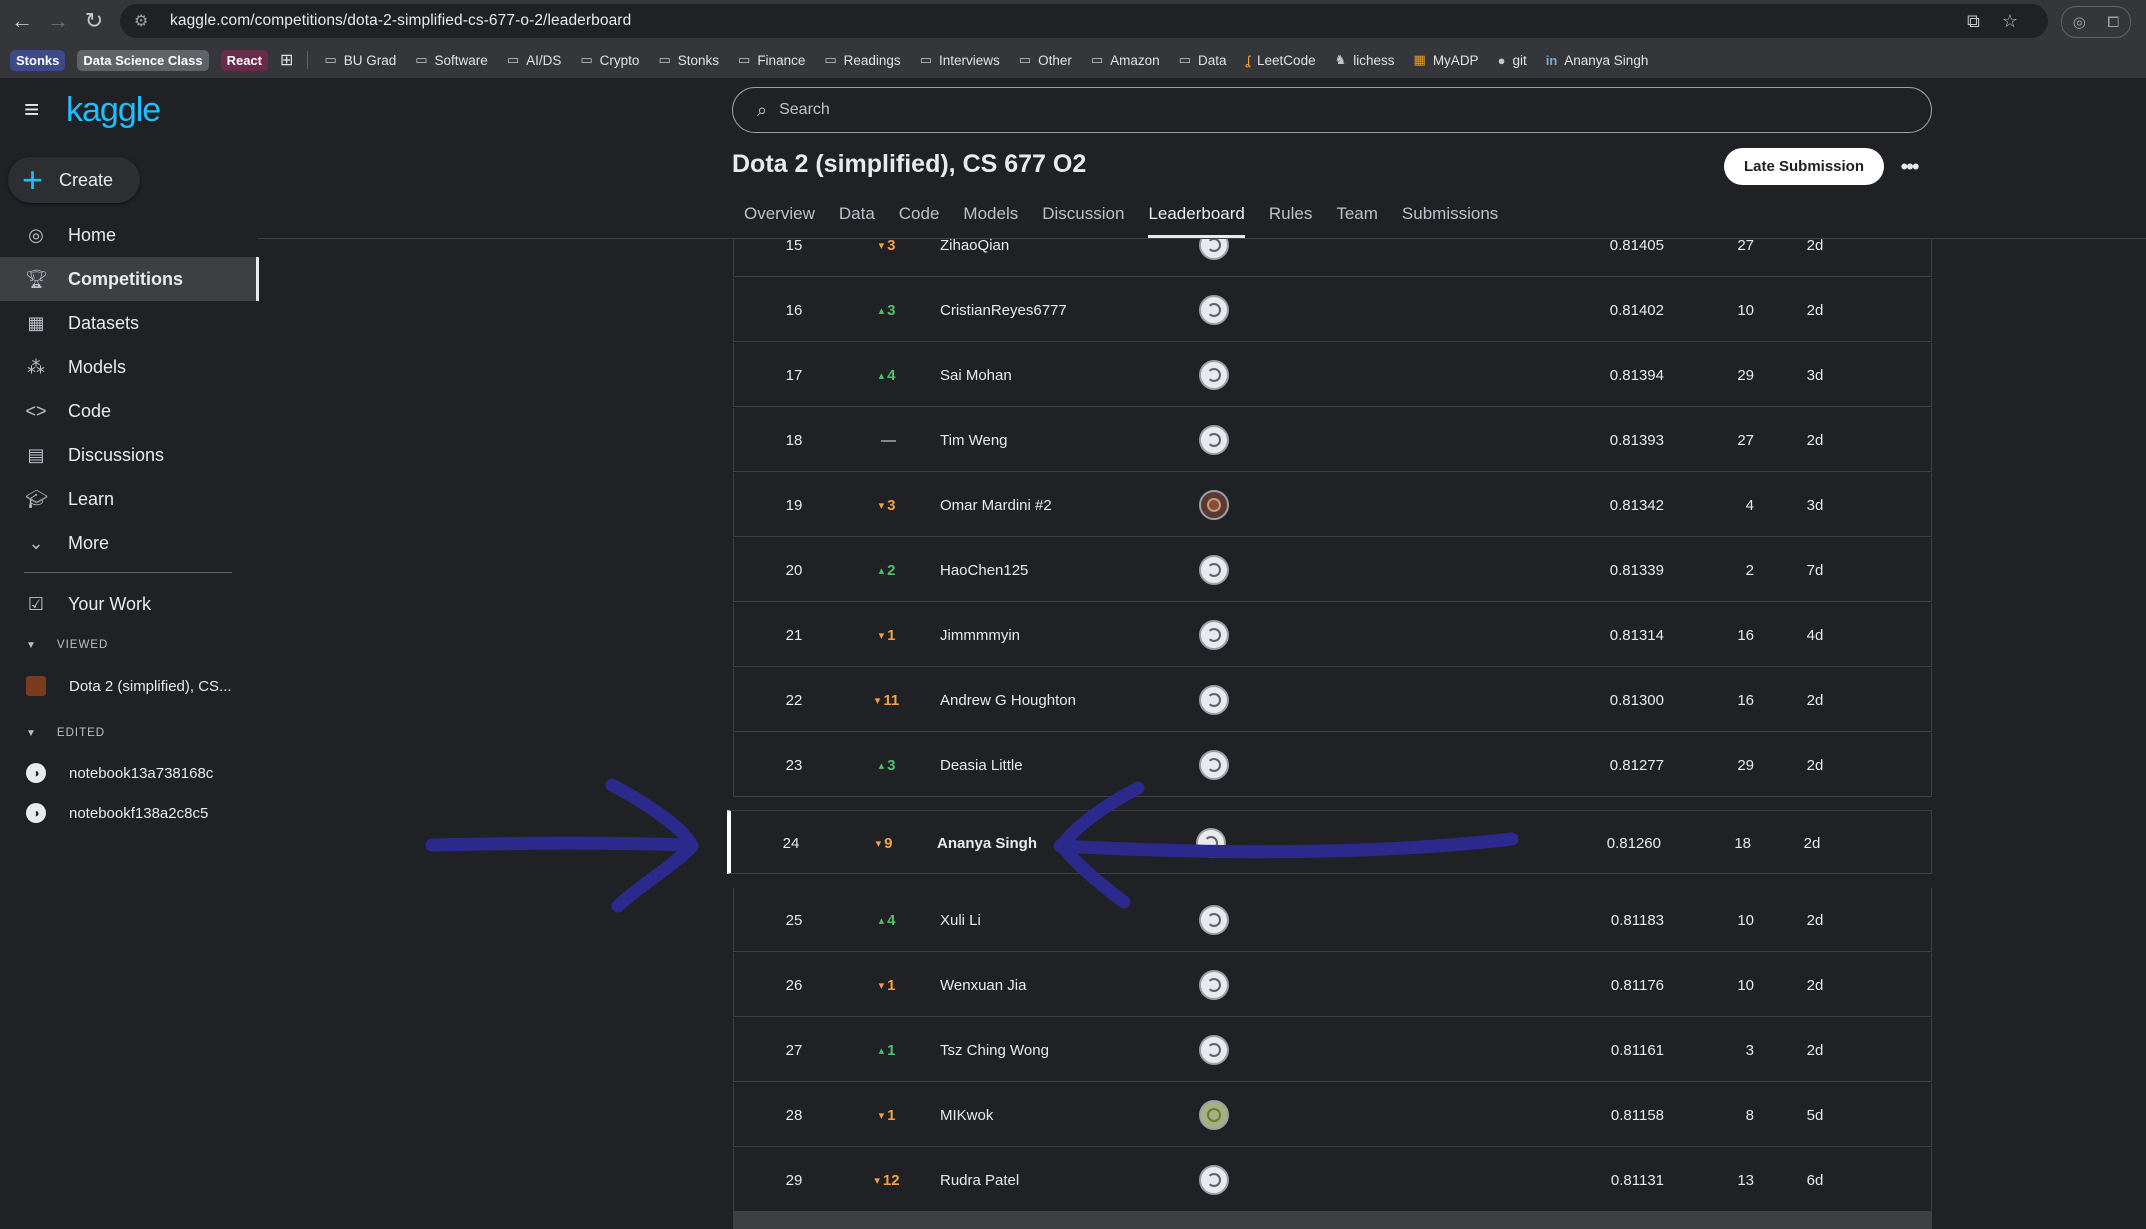 This screenshot has width=2146, height=1229. I want to click on bookmark-folder: ▭ BU Grad, so click(360, 60).